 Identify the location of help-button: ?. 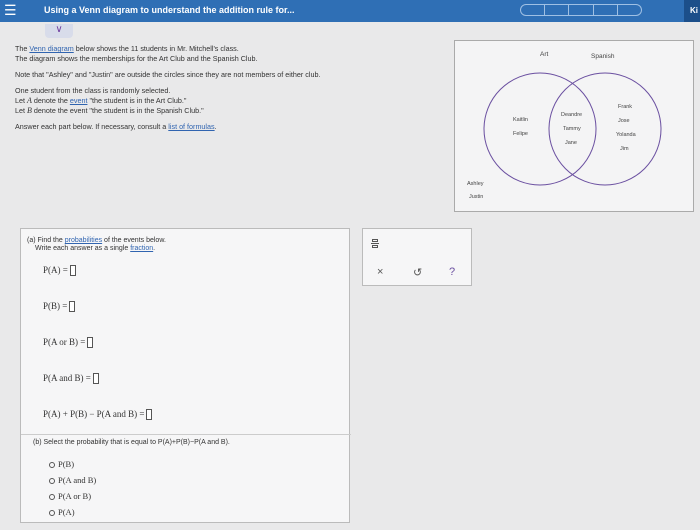
(452, 272).